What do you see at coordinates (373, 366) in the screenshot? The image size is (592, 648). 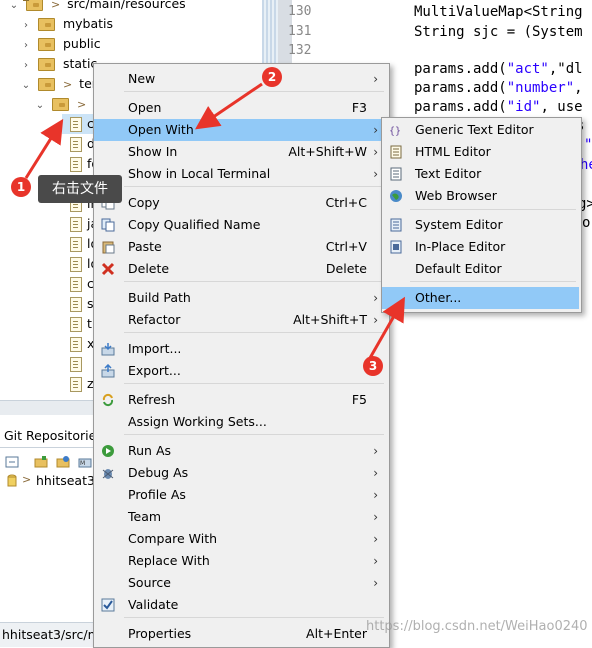 I see `step-badge-3: 3` at bounding box center [373, 366].